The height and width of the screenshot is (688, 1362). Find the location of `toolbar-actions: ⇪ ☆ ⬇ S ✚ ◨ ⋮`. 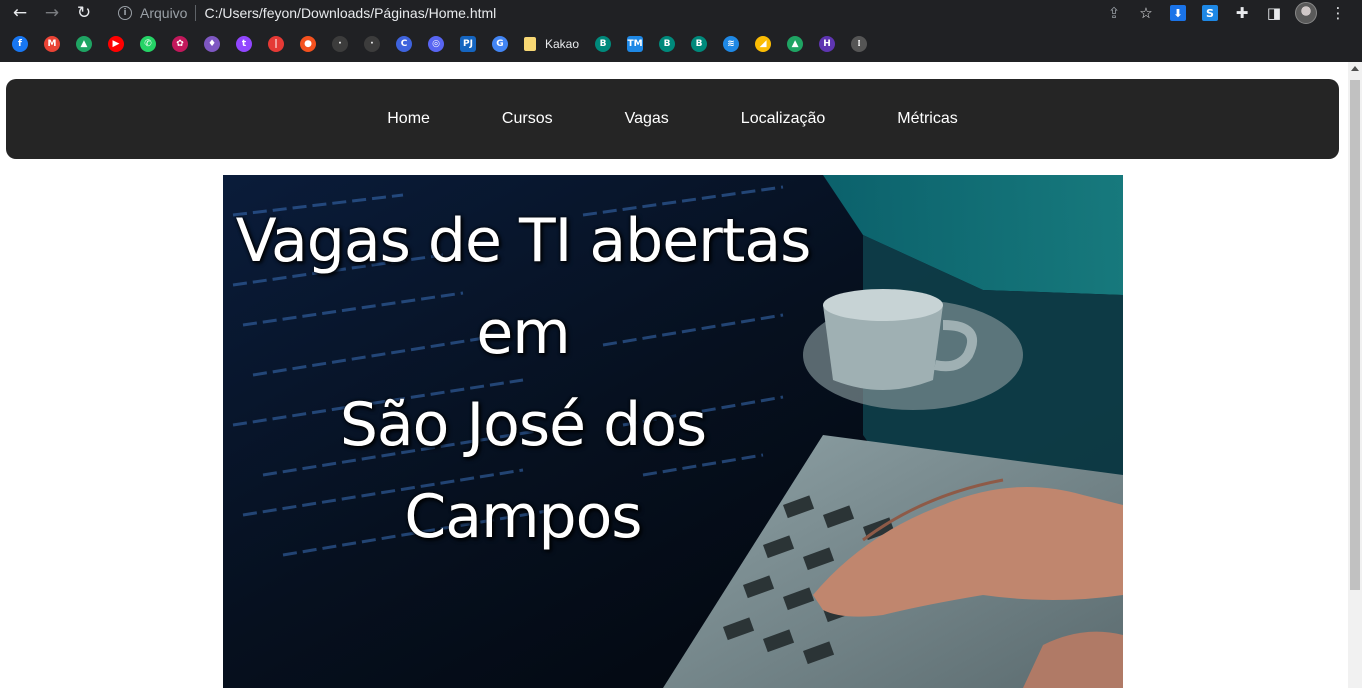

toolbar-actions: ⇪ ☆ ⬇ S ✚ ◨ ⋮ is located at coordinates (1226, 13).